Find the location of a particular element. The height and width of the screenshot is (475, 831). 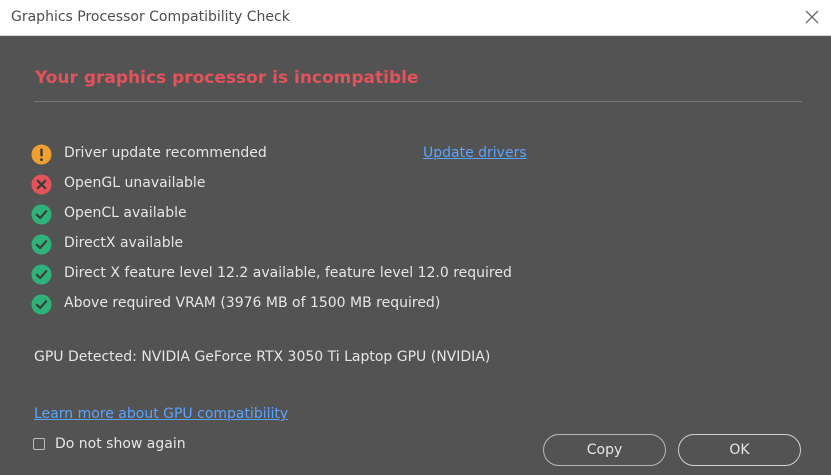

check-label: OpenCL available is located at coordinates (125, 213).